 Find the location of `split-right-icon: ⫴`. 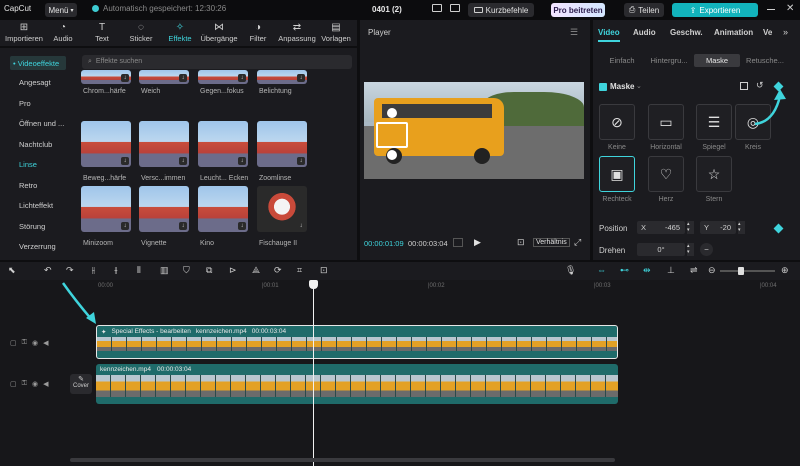

split-right-icon: ⫴ is located at coordinates (139, 270).